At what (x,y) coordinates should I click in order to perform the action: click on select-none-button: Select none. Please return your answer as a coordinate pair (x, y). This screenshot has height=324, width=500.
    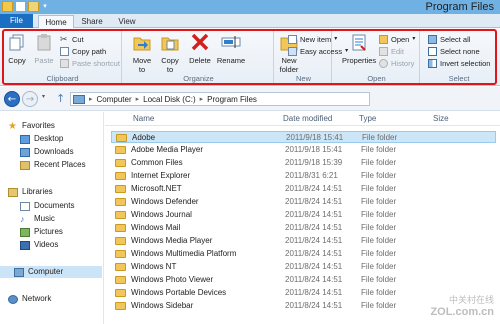
    Looking at the image, I should click on (454, 51).